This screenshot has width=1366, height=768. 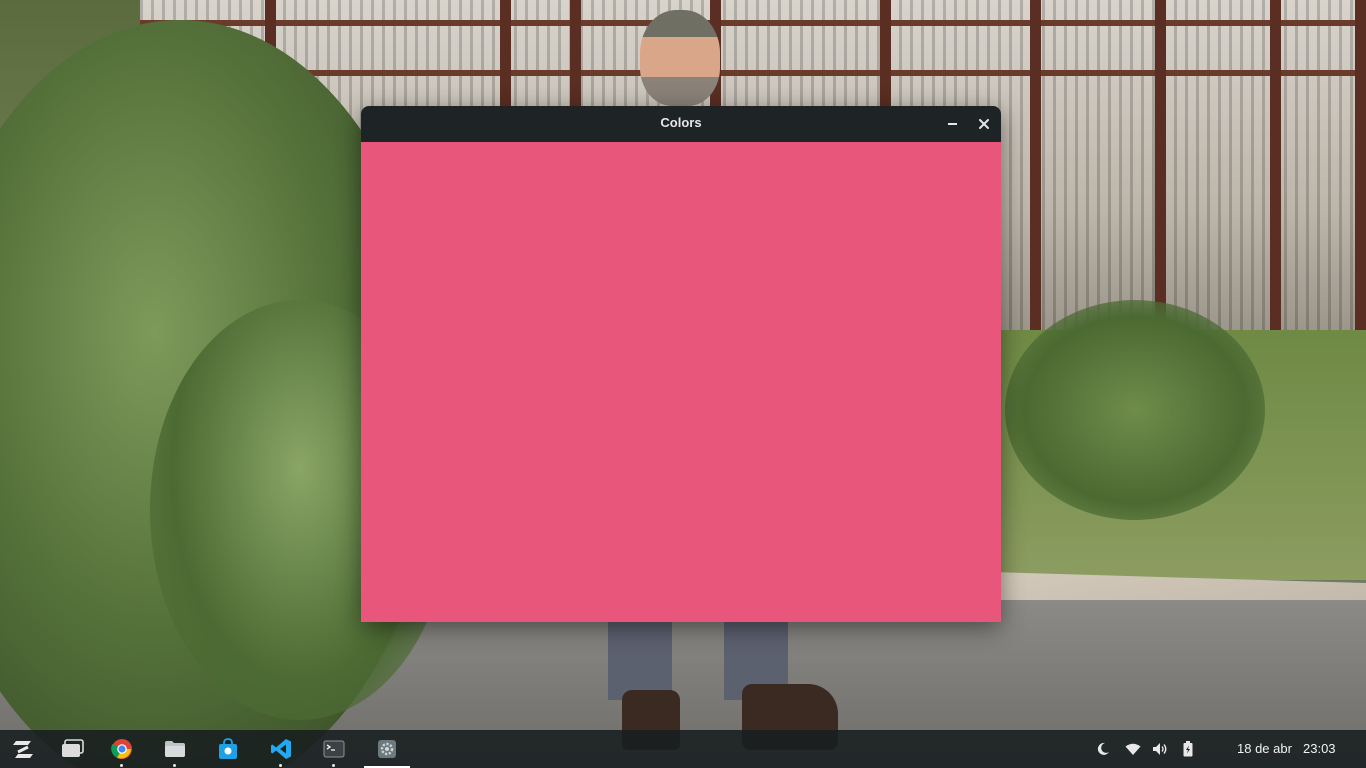 I want to click on windows-icon, so click(x=73, y=748).